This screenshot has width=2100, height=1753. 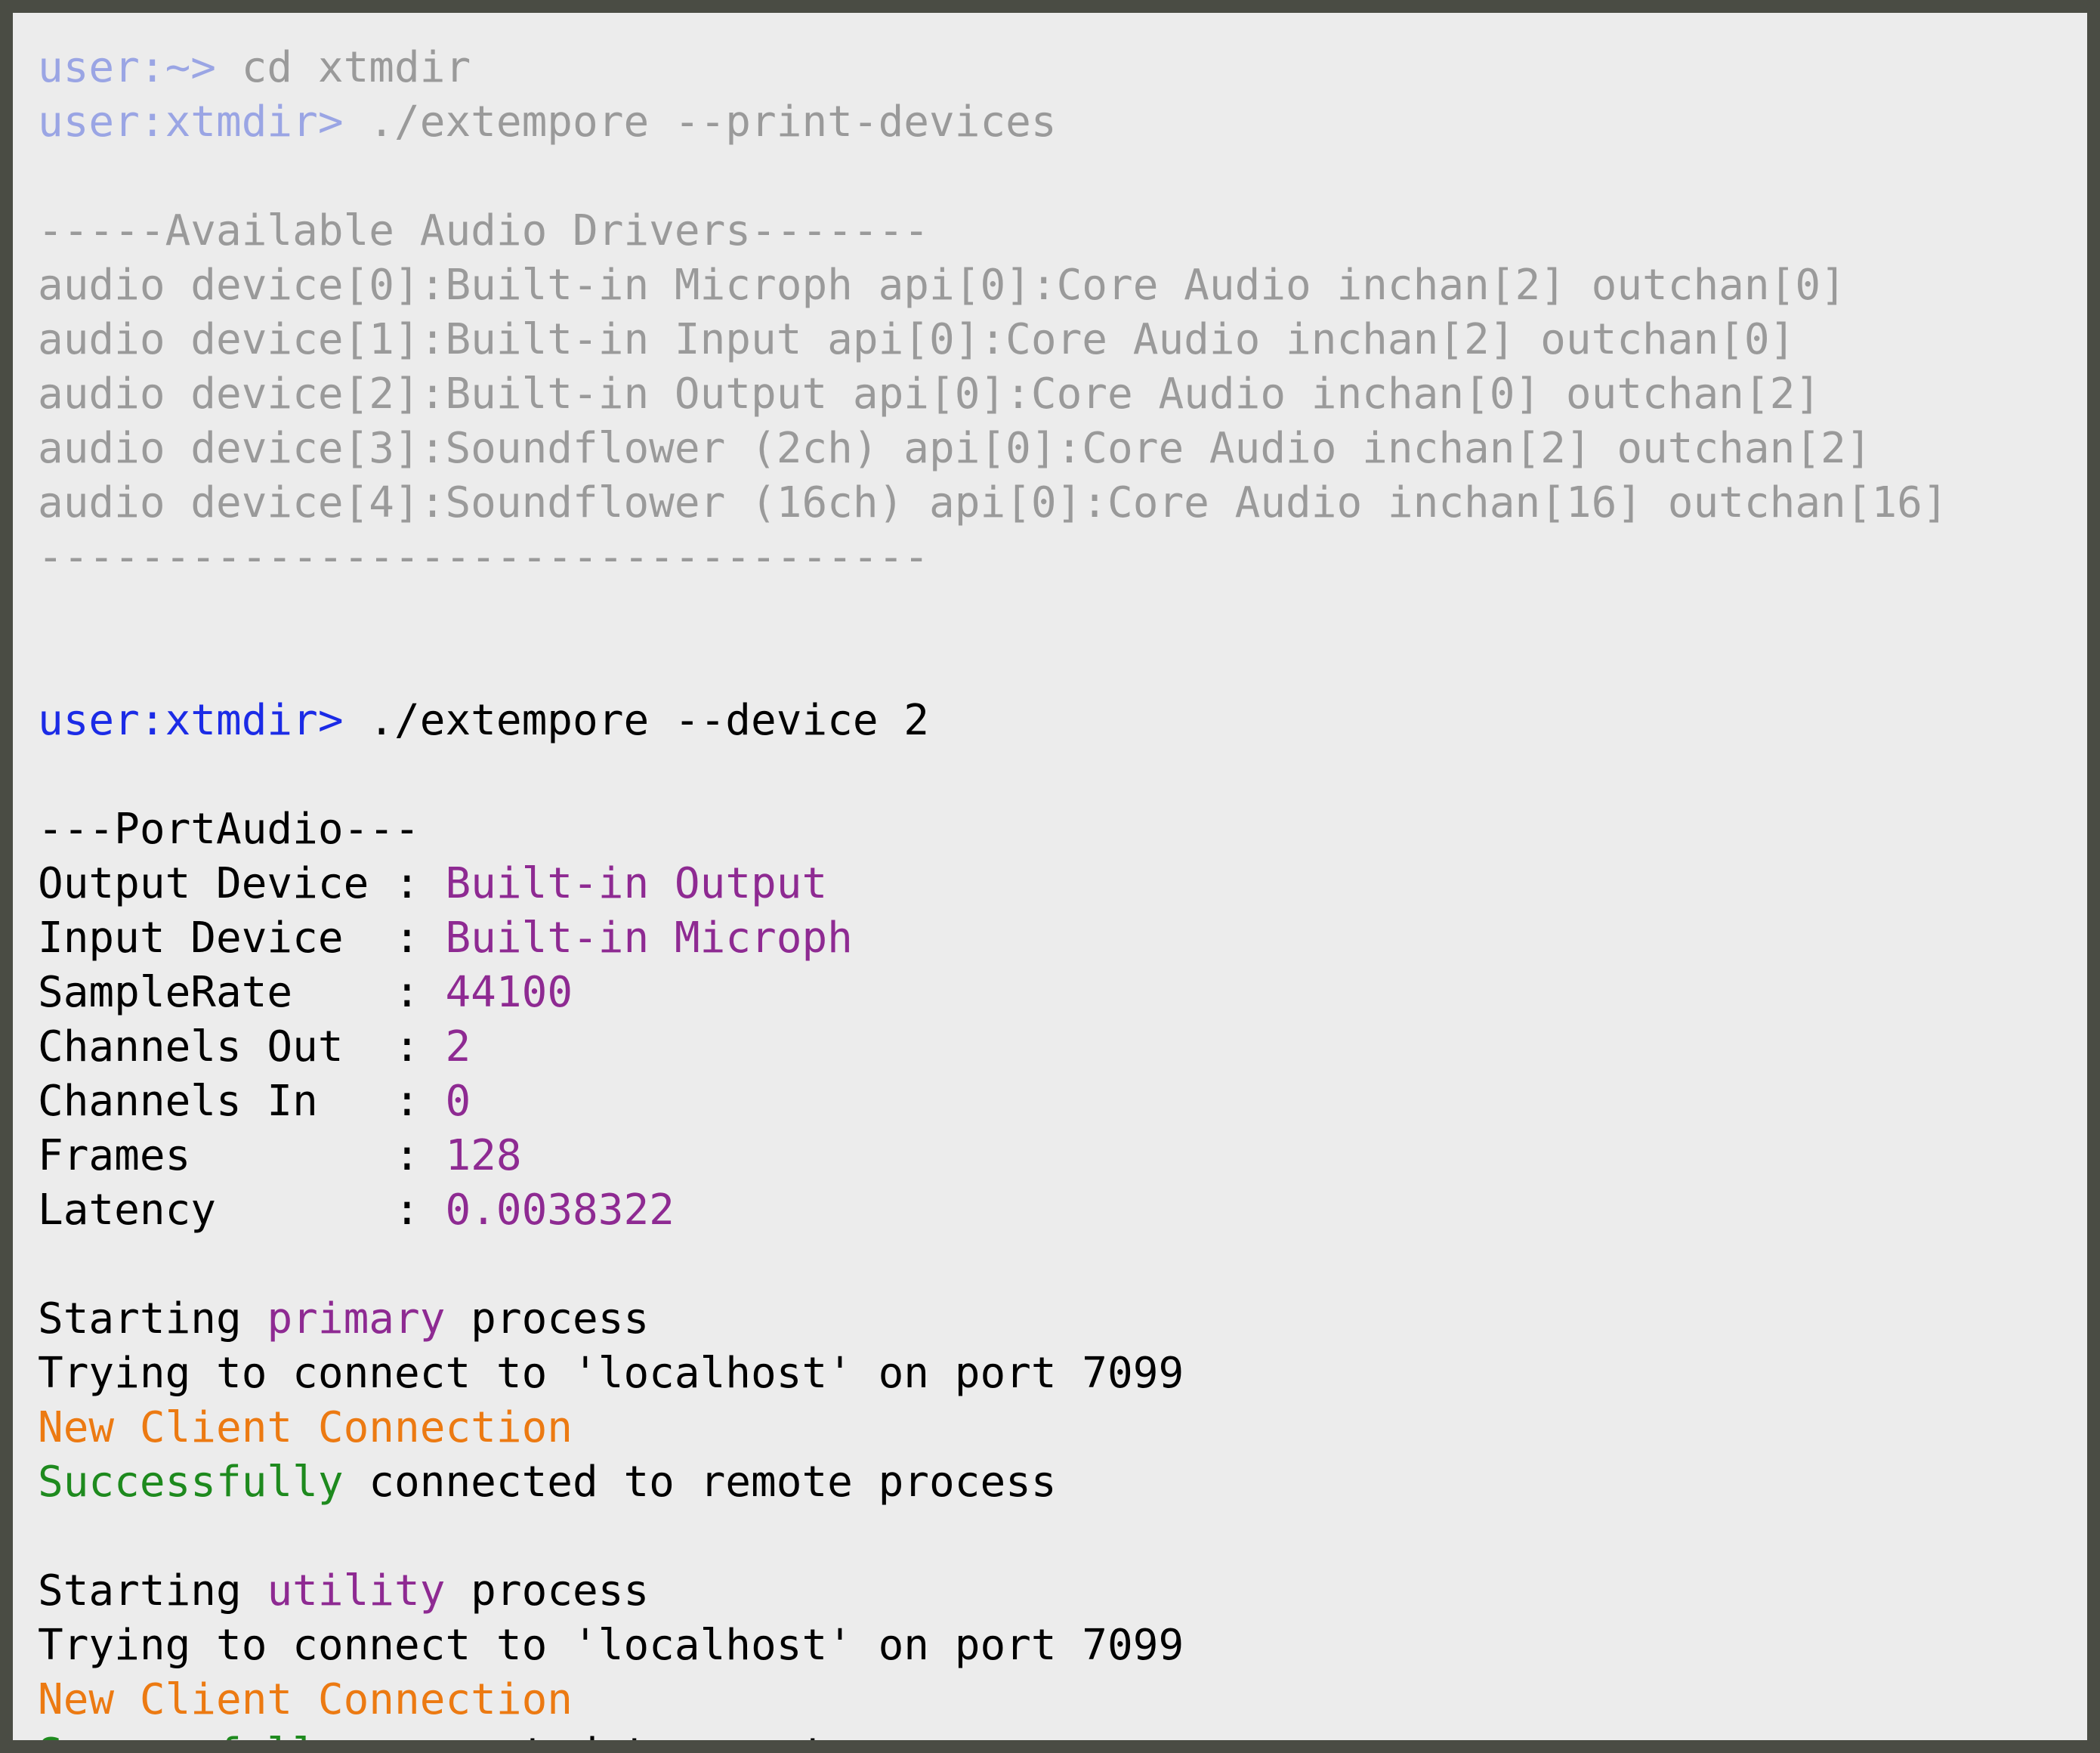 What do you see at coordinates (216, 938) in the screenshot?
I see `setting-key: Input Device` at bounding box center [216, 938].